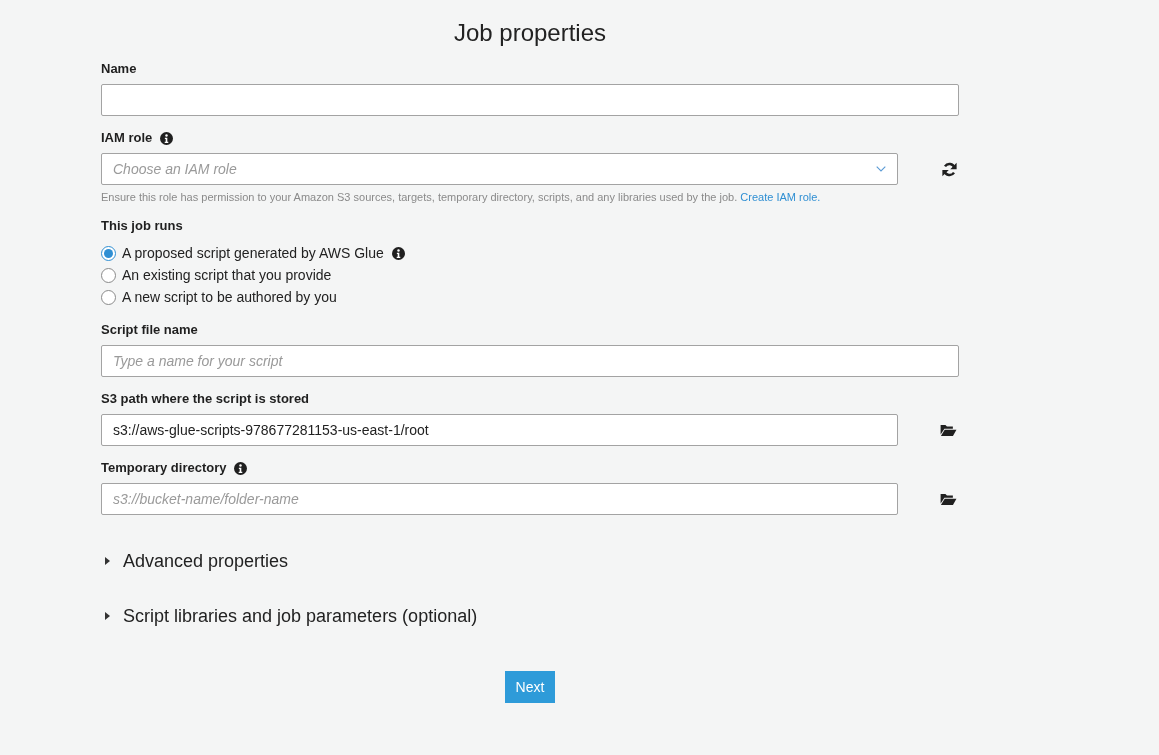 This screenshot has width=1159, height=755. Describe the element at coordinates (205, 399) in the screenshot. I see `field-label: S3 path where the script is stored` at that location.